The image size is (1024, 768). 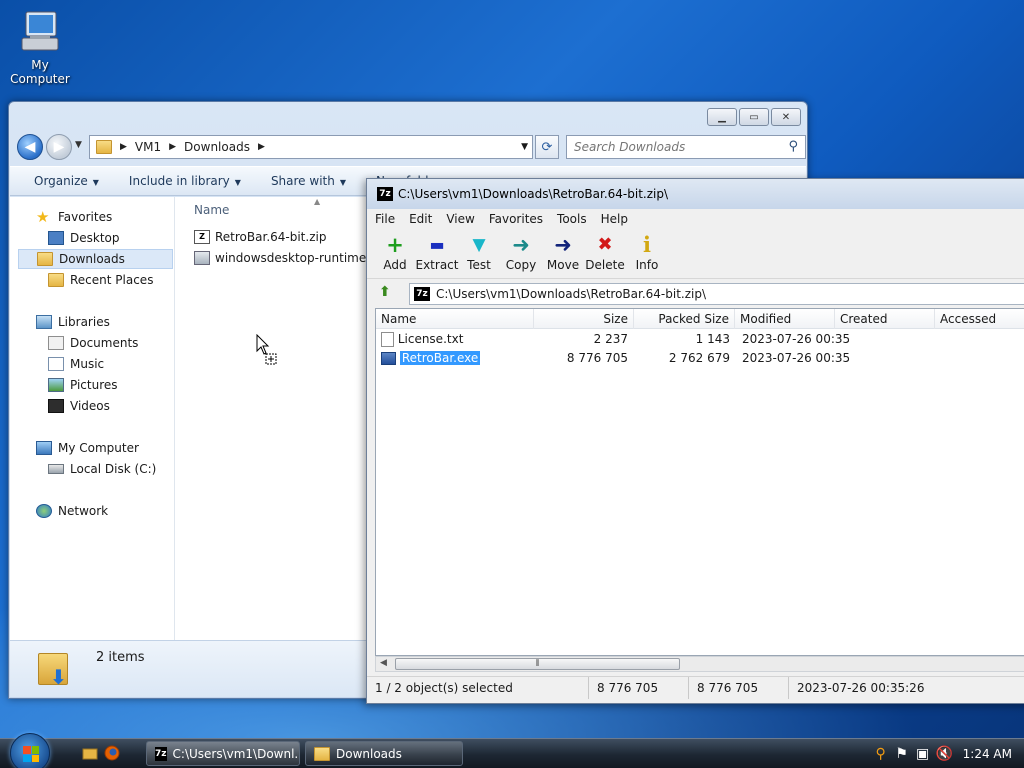 What do you see at coordinates (74, 217) in the screenshot?
I see `nav-favorites: ★ Favorites` at bounding box center [74, 217].